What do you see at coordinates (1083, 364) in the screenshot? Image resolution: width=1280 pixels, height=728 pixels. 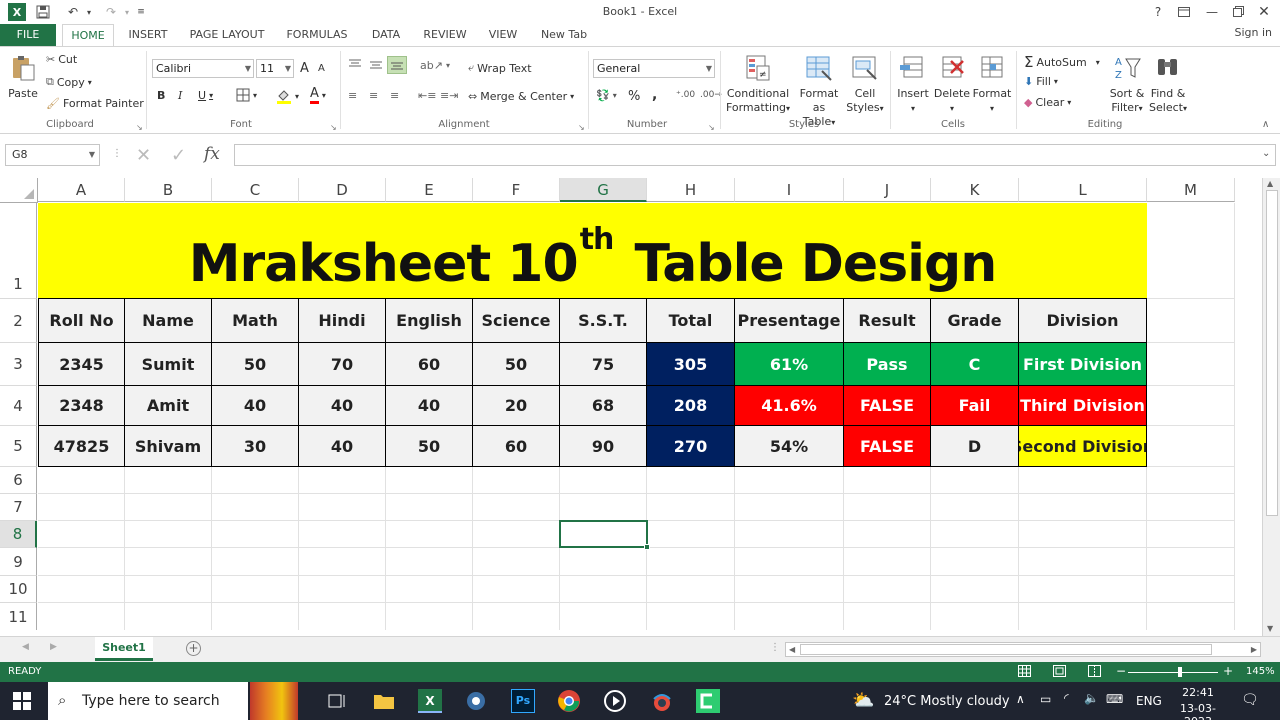 I see `data-cell: First Division` at bounding box center [1083, 364].